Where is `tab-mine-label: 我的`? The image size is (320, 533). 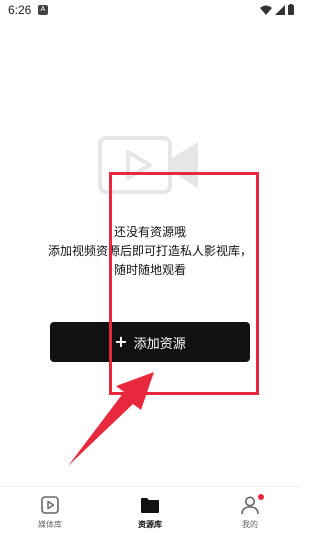
tab-mine-label: 我的 is located at coordinates (250, 524).